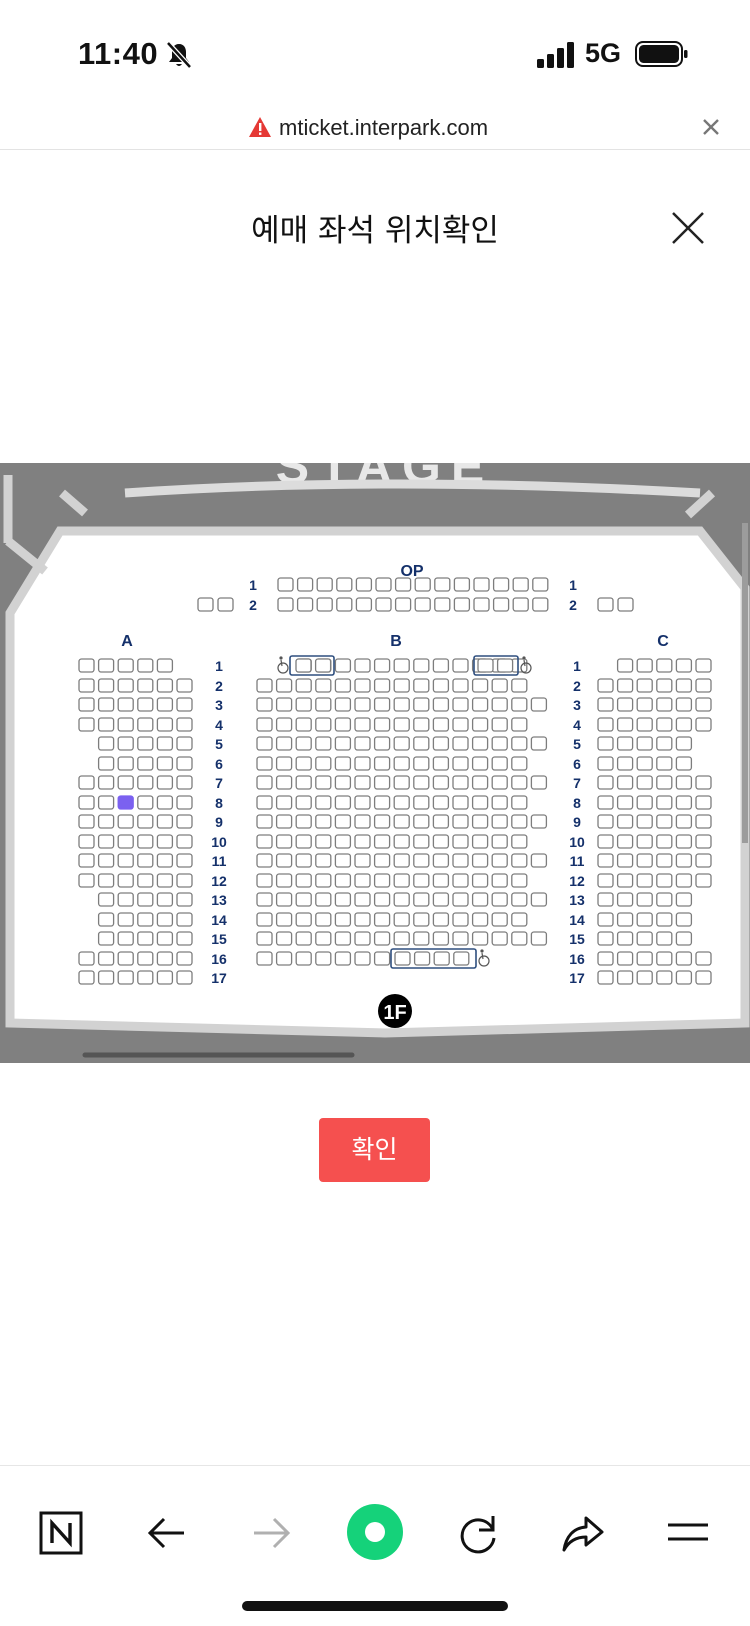  I want to click on url-text: mticket.interpark.com, so click(383, 128).